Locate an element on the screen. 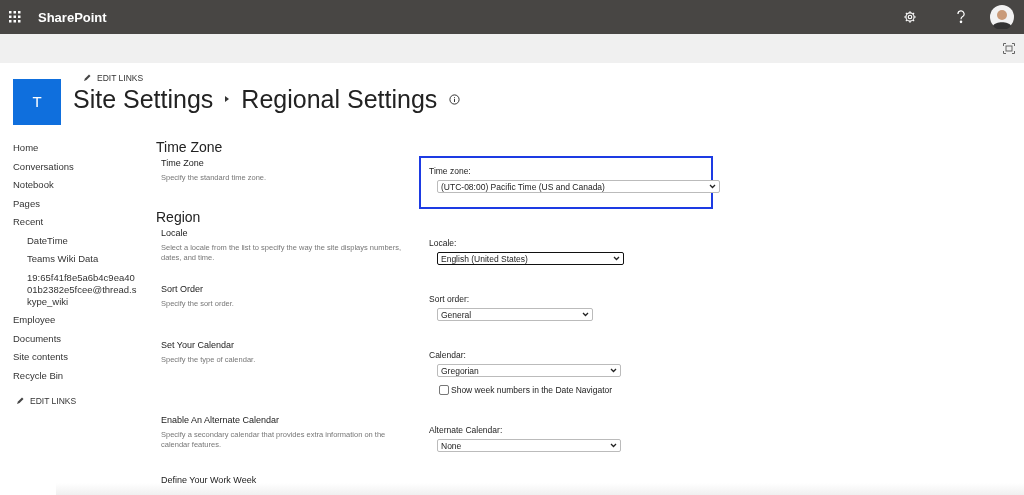 The image size is (1024, 495). nav-link: Site contents is located at coordinates (84, 357).